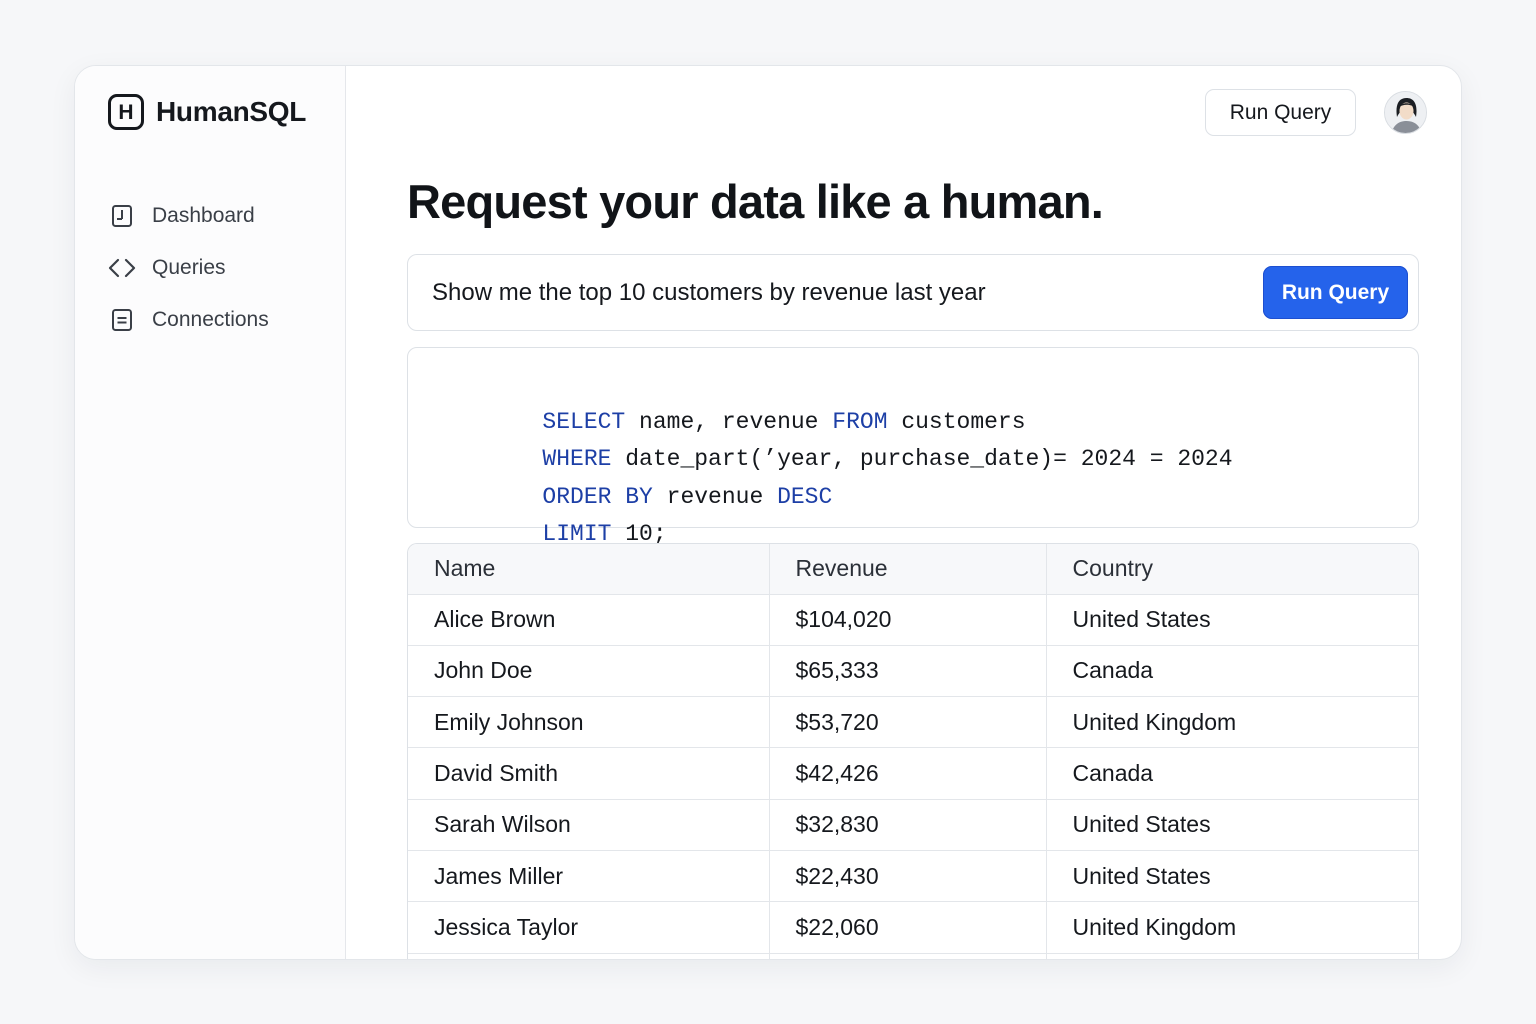 This screenshot has height=1024, width=1536. What do you see at coordinates (577, 459) in the screenshot?
I see `sql-keyword: WHERE` at bounding box center [577, 459].